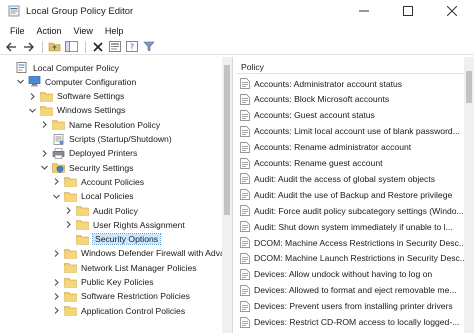 The height and width of the screenshot is (333, 474). Describe the element at coordinates (85, 46) in the screenshot. I see `toolbar-separator` at that location.